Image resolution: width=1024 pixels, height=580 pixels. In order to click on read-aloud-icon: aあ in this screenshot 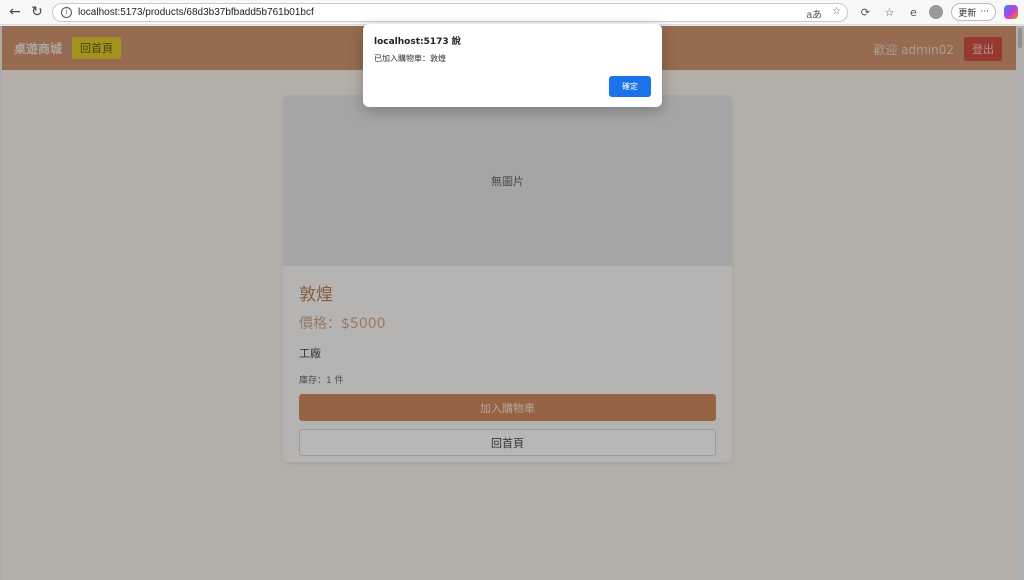, I will do `click(814, 13)`.